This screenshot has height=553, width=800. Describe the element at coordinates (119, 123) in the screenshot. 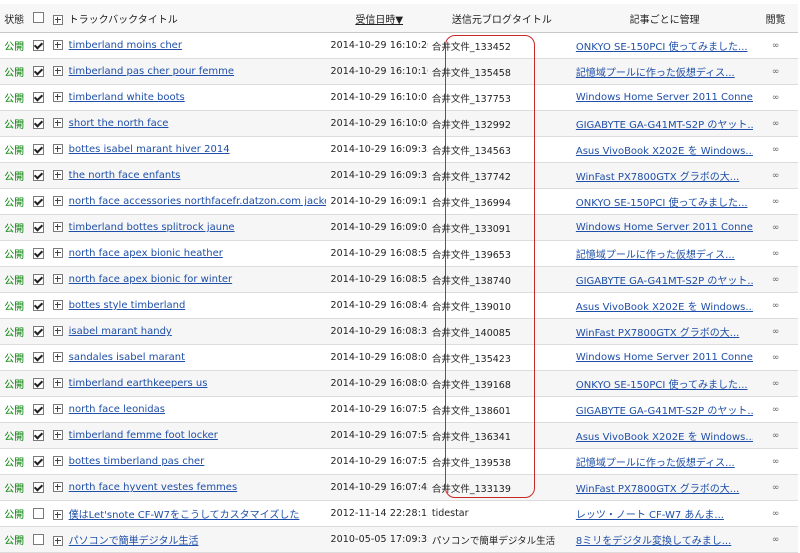

I see `trackback-title-link: short the north face` at that location.